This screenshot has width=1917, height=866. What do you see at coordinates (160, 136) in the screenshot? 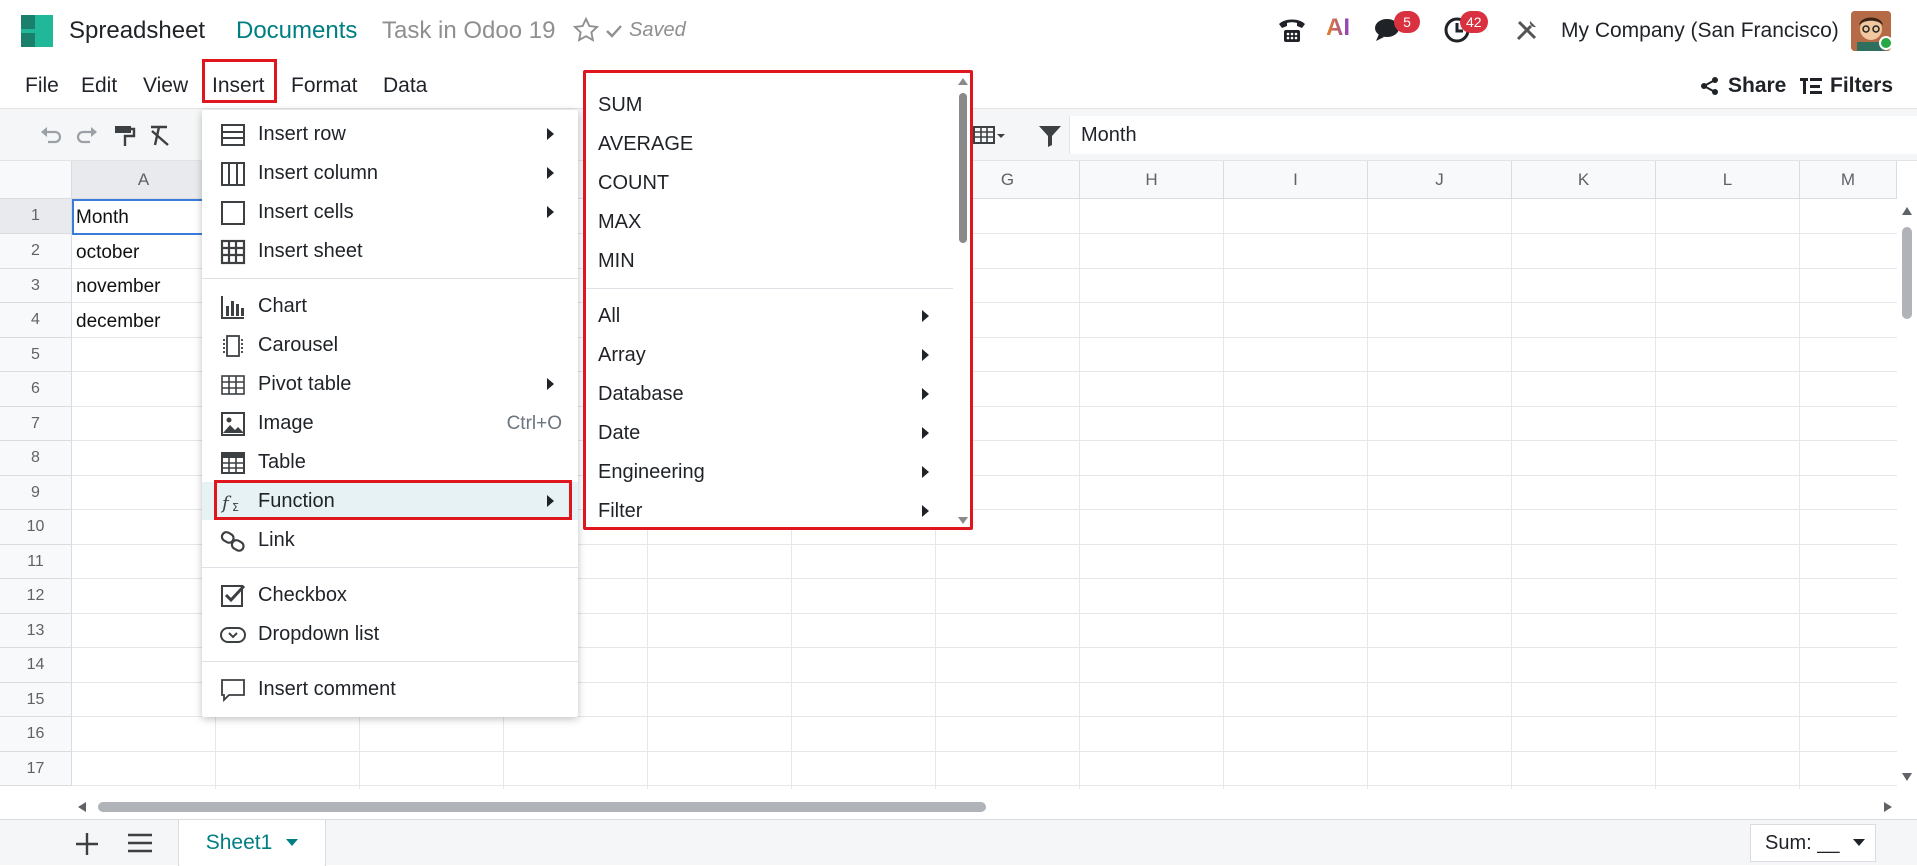
I see `clear-format-icon` at bounding box center [160, 136].